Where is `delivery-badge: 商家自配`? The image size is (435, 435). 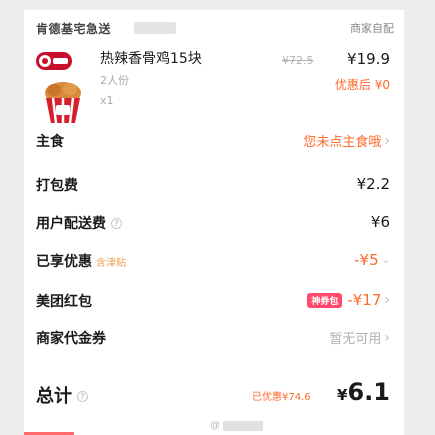 delivery-badge: 商家自配 is located at coordinates (372, 28).